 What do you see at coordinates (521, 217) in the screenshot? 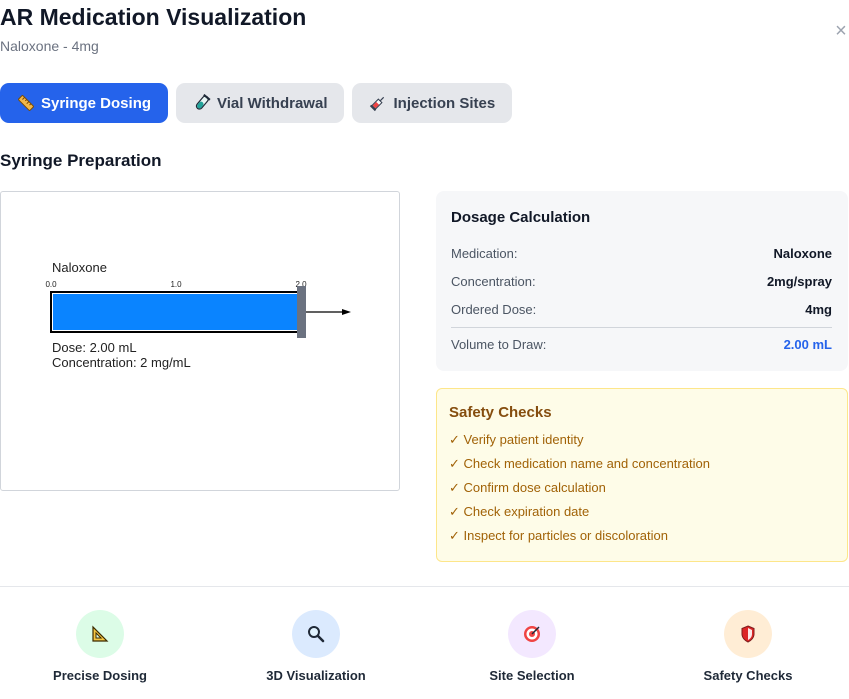
I see `dosage-title: Dosage Calculation` at bounding box center [521, 217].